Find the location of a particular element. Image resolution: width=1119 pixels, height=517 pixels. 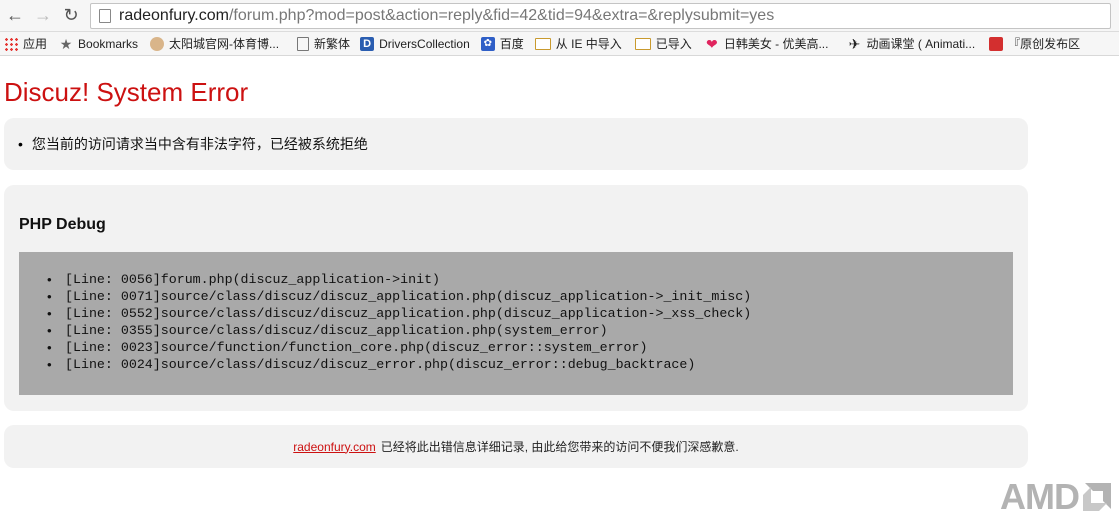

bookmark-label: 应用 is located at coordinates (35, 44).